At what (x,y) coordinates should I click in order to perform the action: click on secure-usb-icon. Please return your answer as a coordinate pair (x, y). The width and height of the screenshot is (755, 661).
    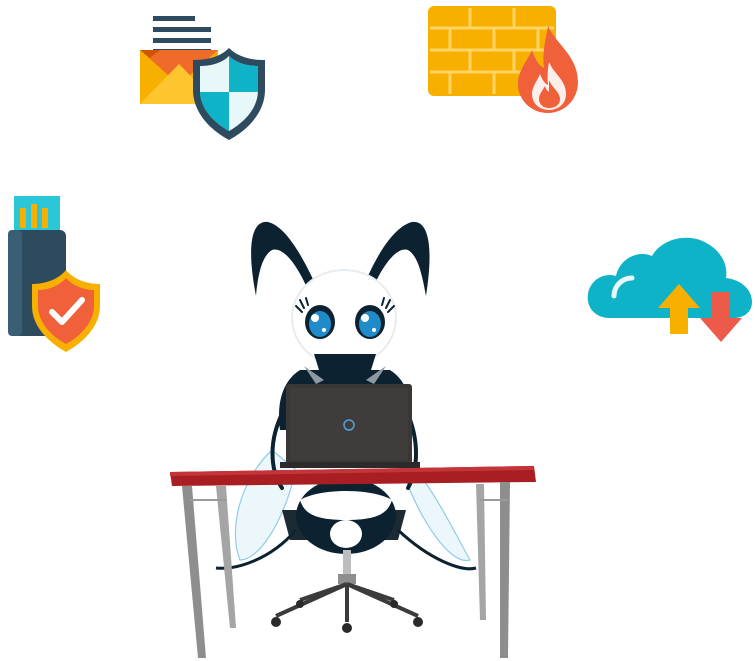
    Looking at the image, I should click on (54, 274).